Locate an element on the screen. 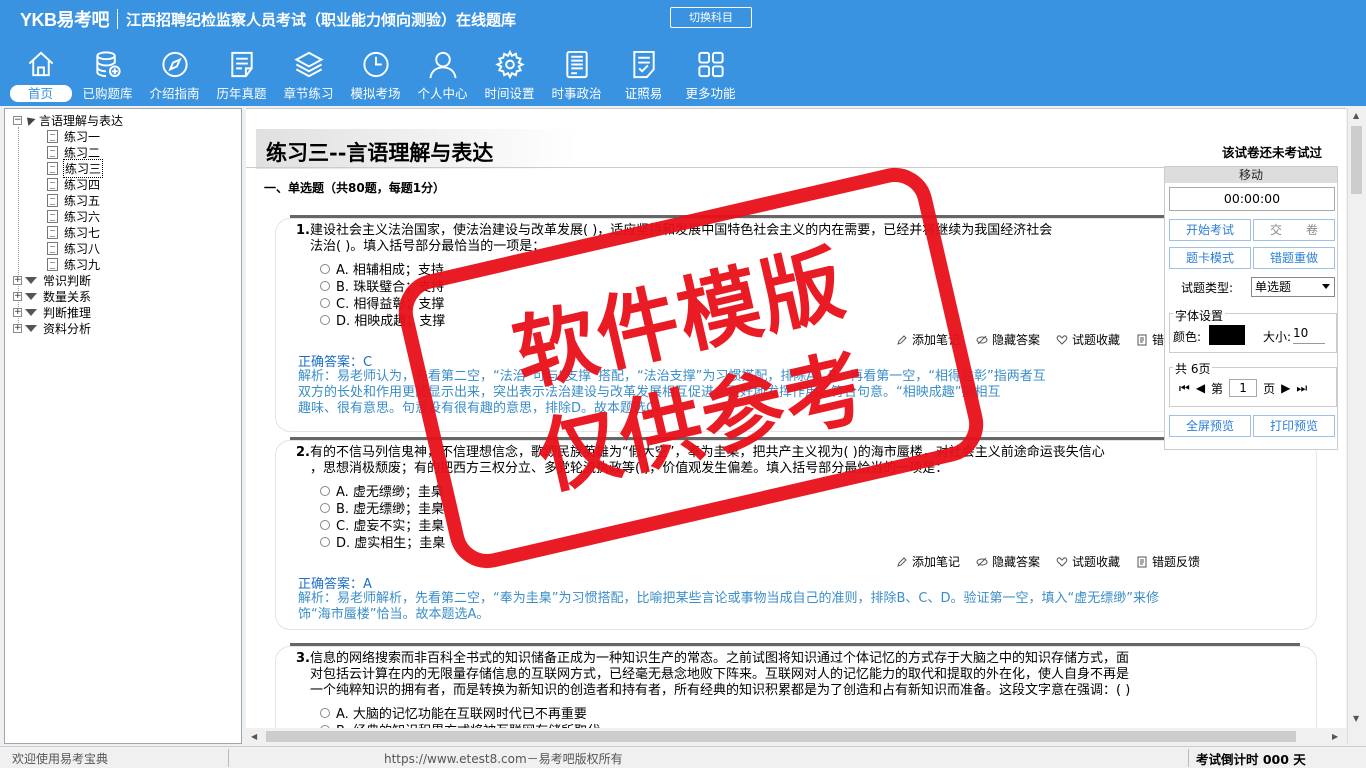 This screenshot has width=1366, height=768. print-preview-button: 打印预览 is located at coordinates (1294, 426).